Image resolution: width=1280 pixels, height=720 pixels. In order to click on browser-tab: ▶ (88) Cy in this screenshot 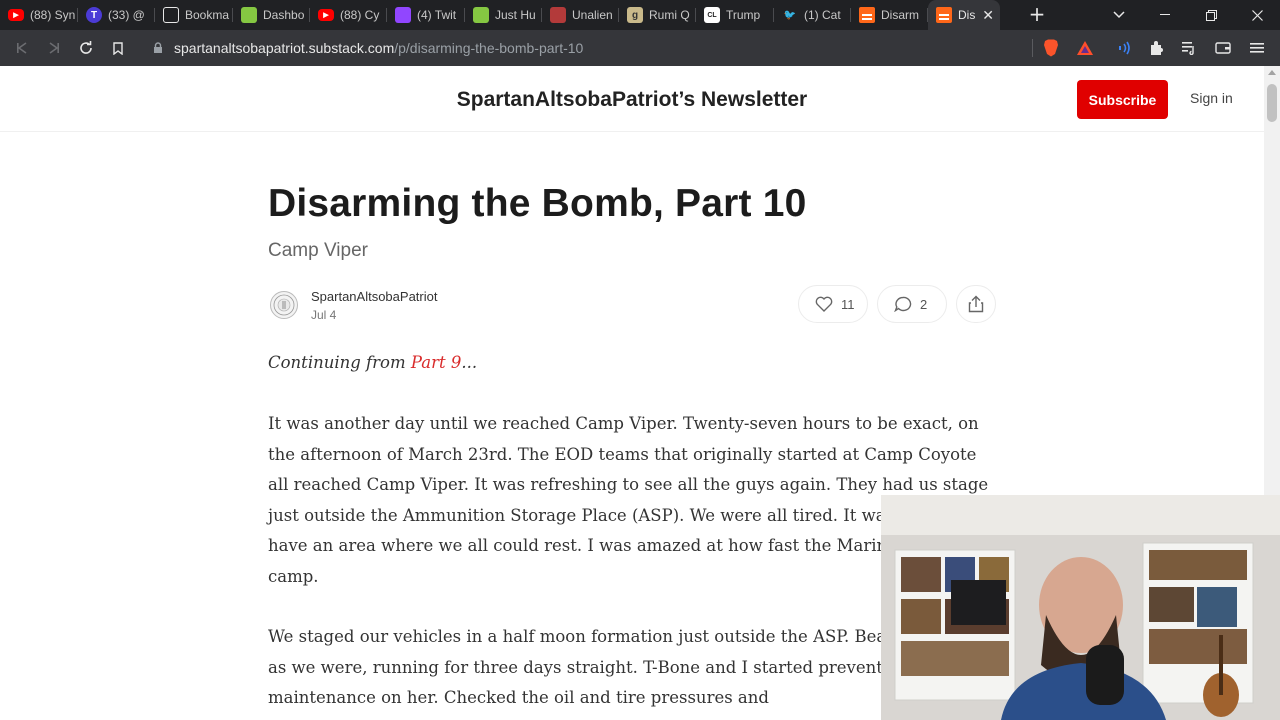, I will do `click(348, 15)`.